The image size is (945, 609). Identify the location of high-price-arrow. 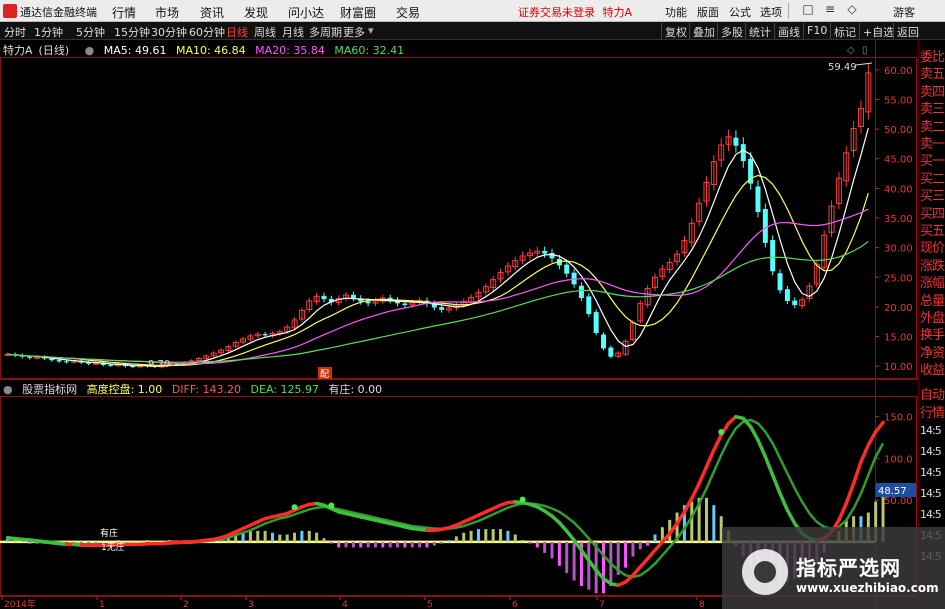
(864, 64).